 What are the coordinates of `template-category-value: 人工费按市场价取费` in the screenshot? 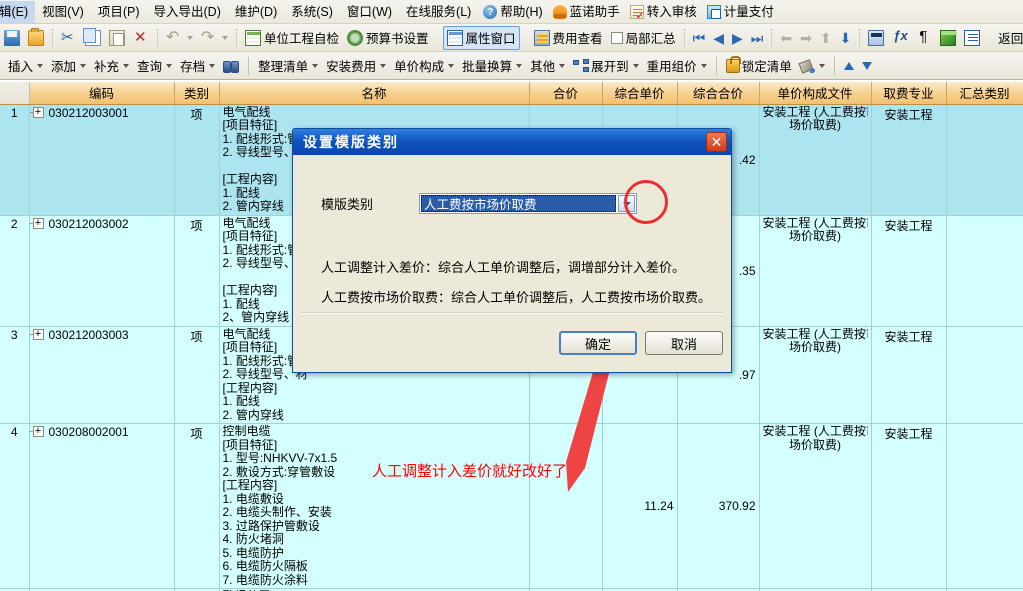 It's located at (518, 203).